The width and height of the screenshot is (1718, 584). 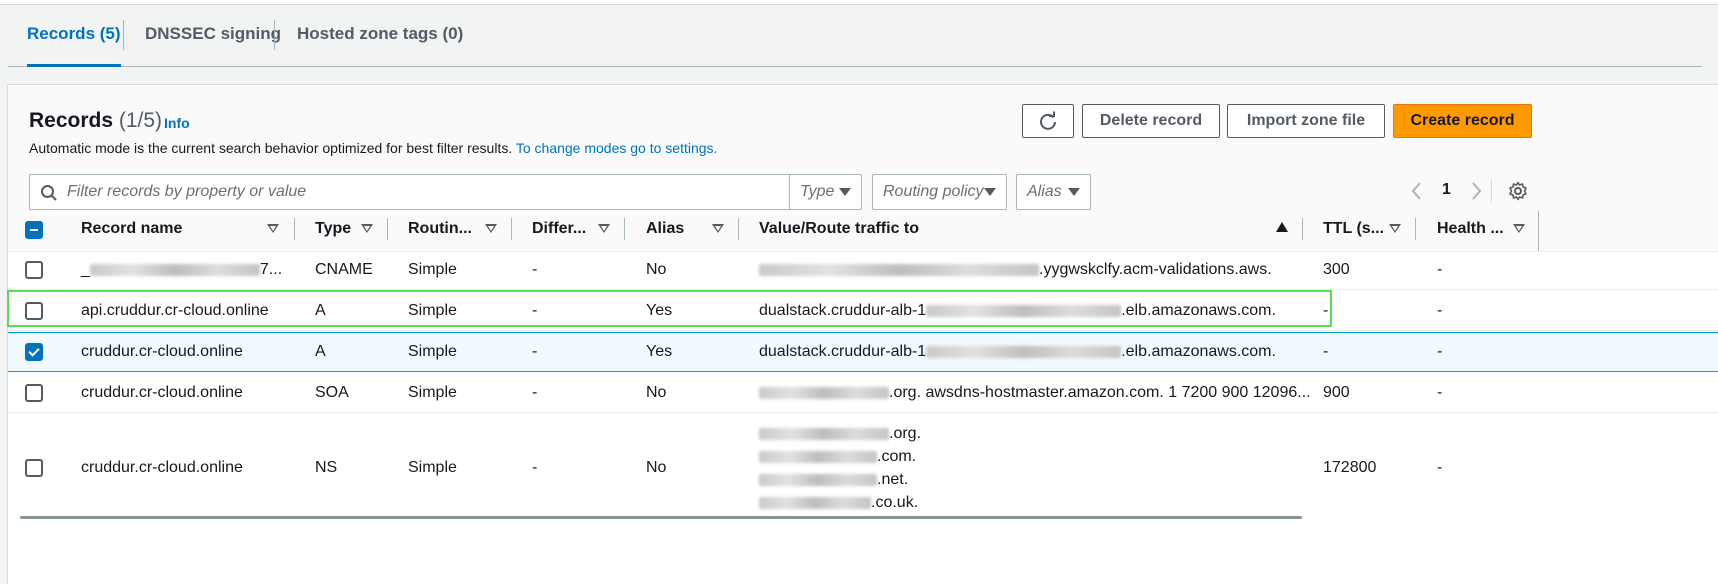 What do you see at coordinates (177, 123) in the screenshot?
I see `info-link: Info` at bounding box center [177, 123].